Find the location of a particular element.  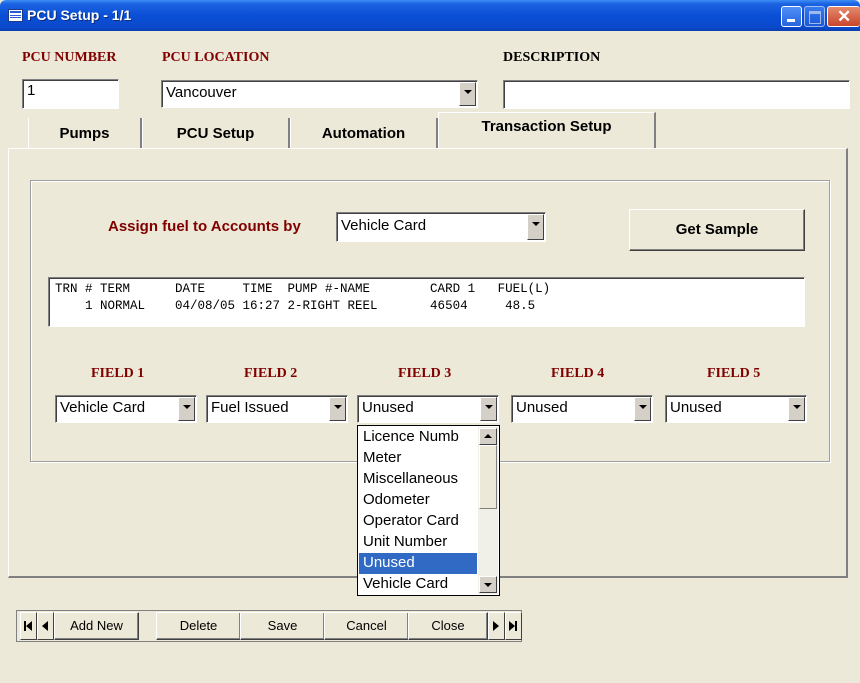

dropdown-option-selected: Unused is located at coordinates (418, 563).